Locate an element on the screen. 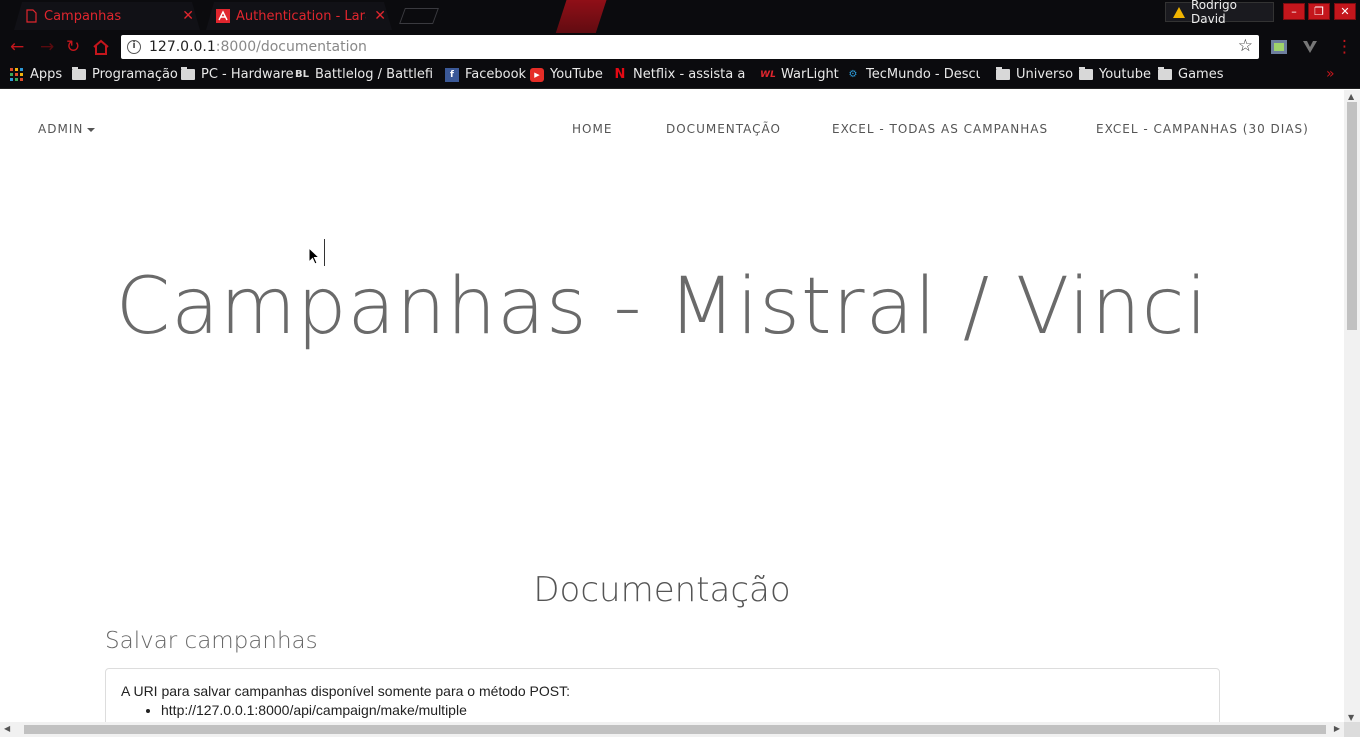 The height and width of the screenshot is (737, 1360). scroll-left-icon: ◀ is located at coordinates (7, 728).